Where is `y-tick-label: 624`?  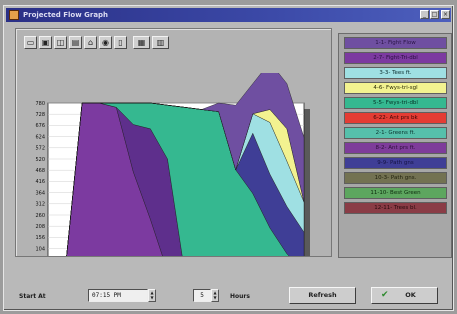
y-tick-label: 624 is located at coordinates (40, 137).